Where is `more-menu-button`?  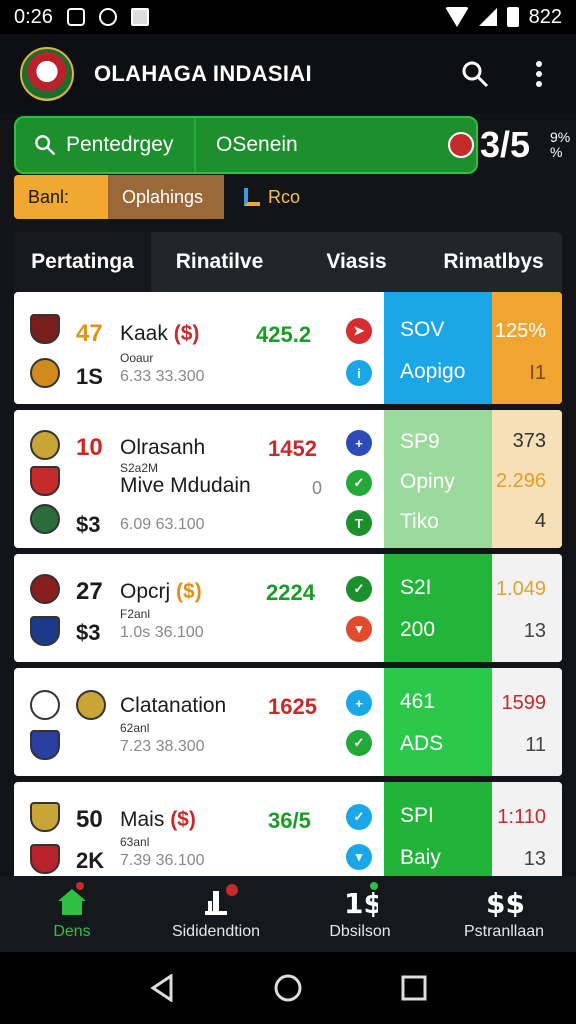
more-menu-button is located at coordinates (539, 74).